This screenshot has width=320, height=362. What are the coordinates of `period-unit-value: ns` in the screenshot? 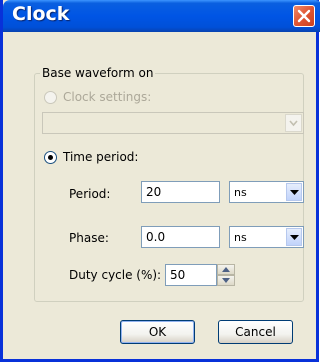 It's located at (240, 192).